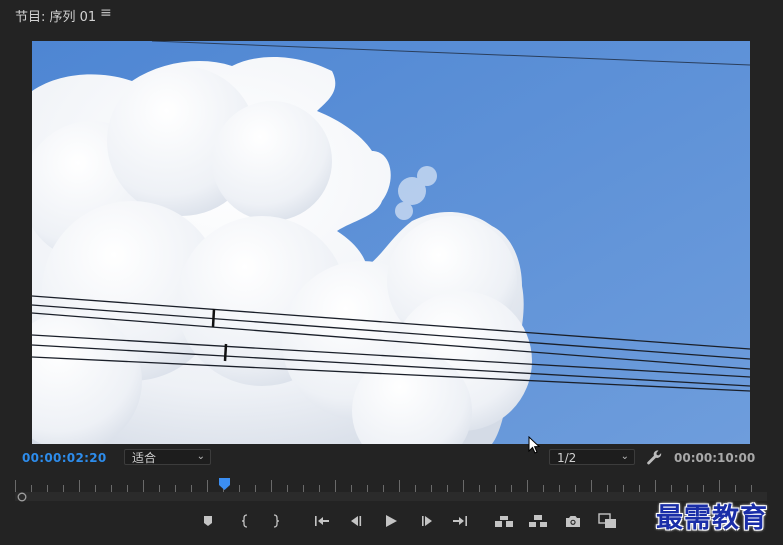 Image resolution: width=783 pixels, height=545 pixels. I want to click on watermark: 最需教育, so click(712, 518).